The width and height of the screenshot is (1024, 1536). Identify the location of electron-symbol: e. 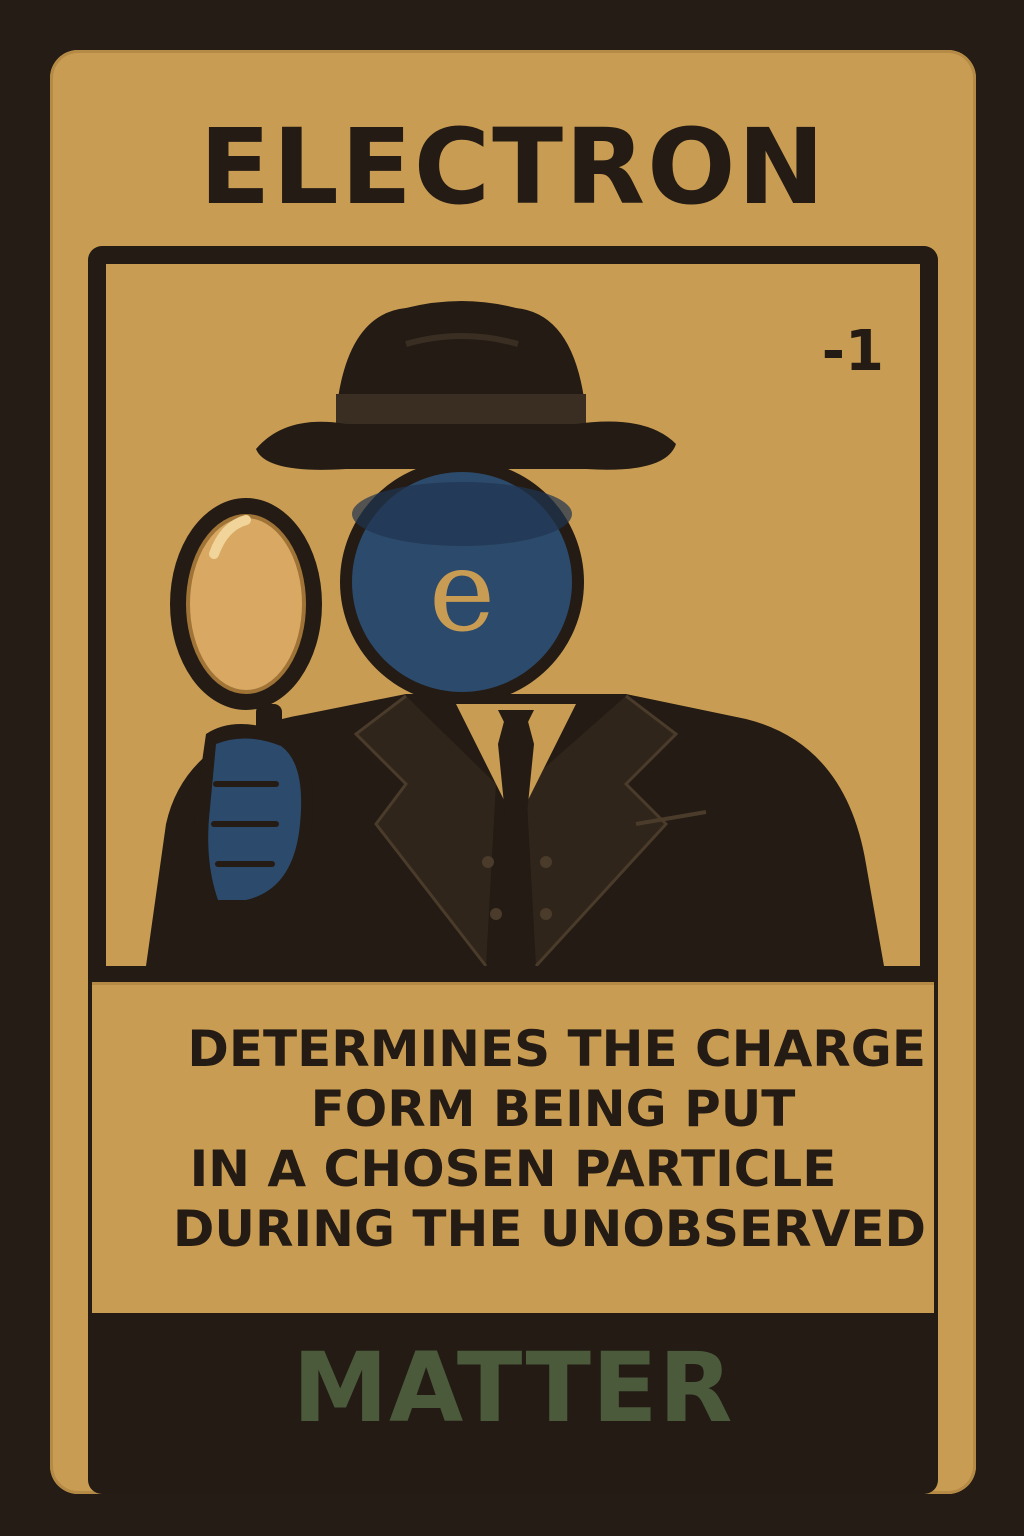
(462, 592).